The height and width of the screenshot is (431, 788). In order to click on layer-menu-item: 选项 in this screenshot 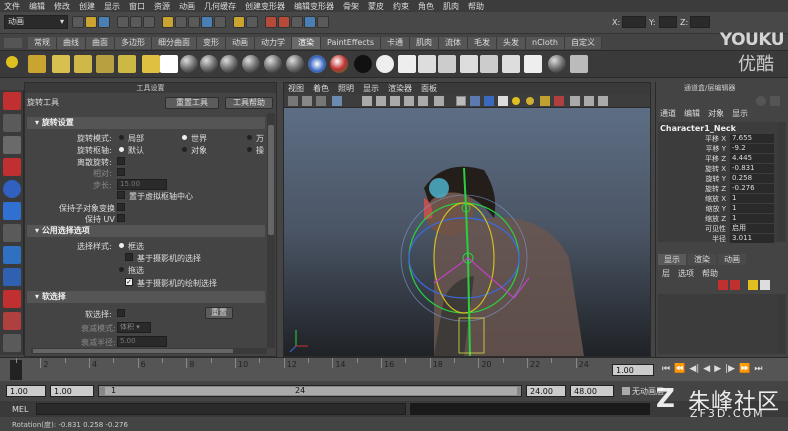, I will do `click(686, 273)`.